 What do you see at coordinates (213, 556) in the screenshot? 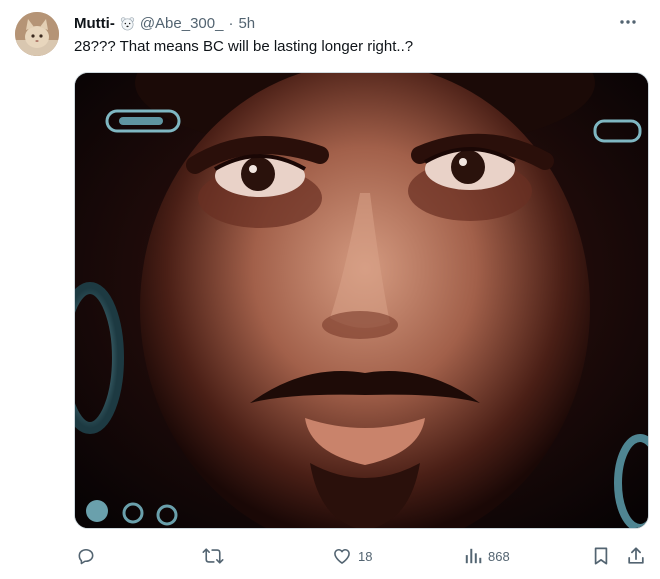
I see `retweet-icon` at bounding box center [213, 556].